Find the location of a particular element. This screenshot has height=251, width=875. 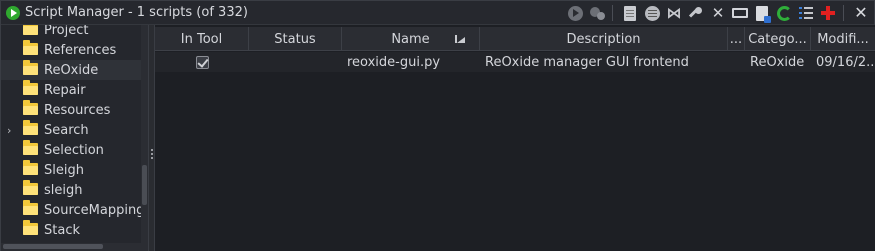

delete-script-button: ✕ is located at coordinates (718, 13).